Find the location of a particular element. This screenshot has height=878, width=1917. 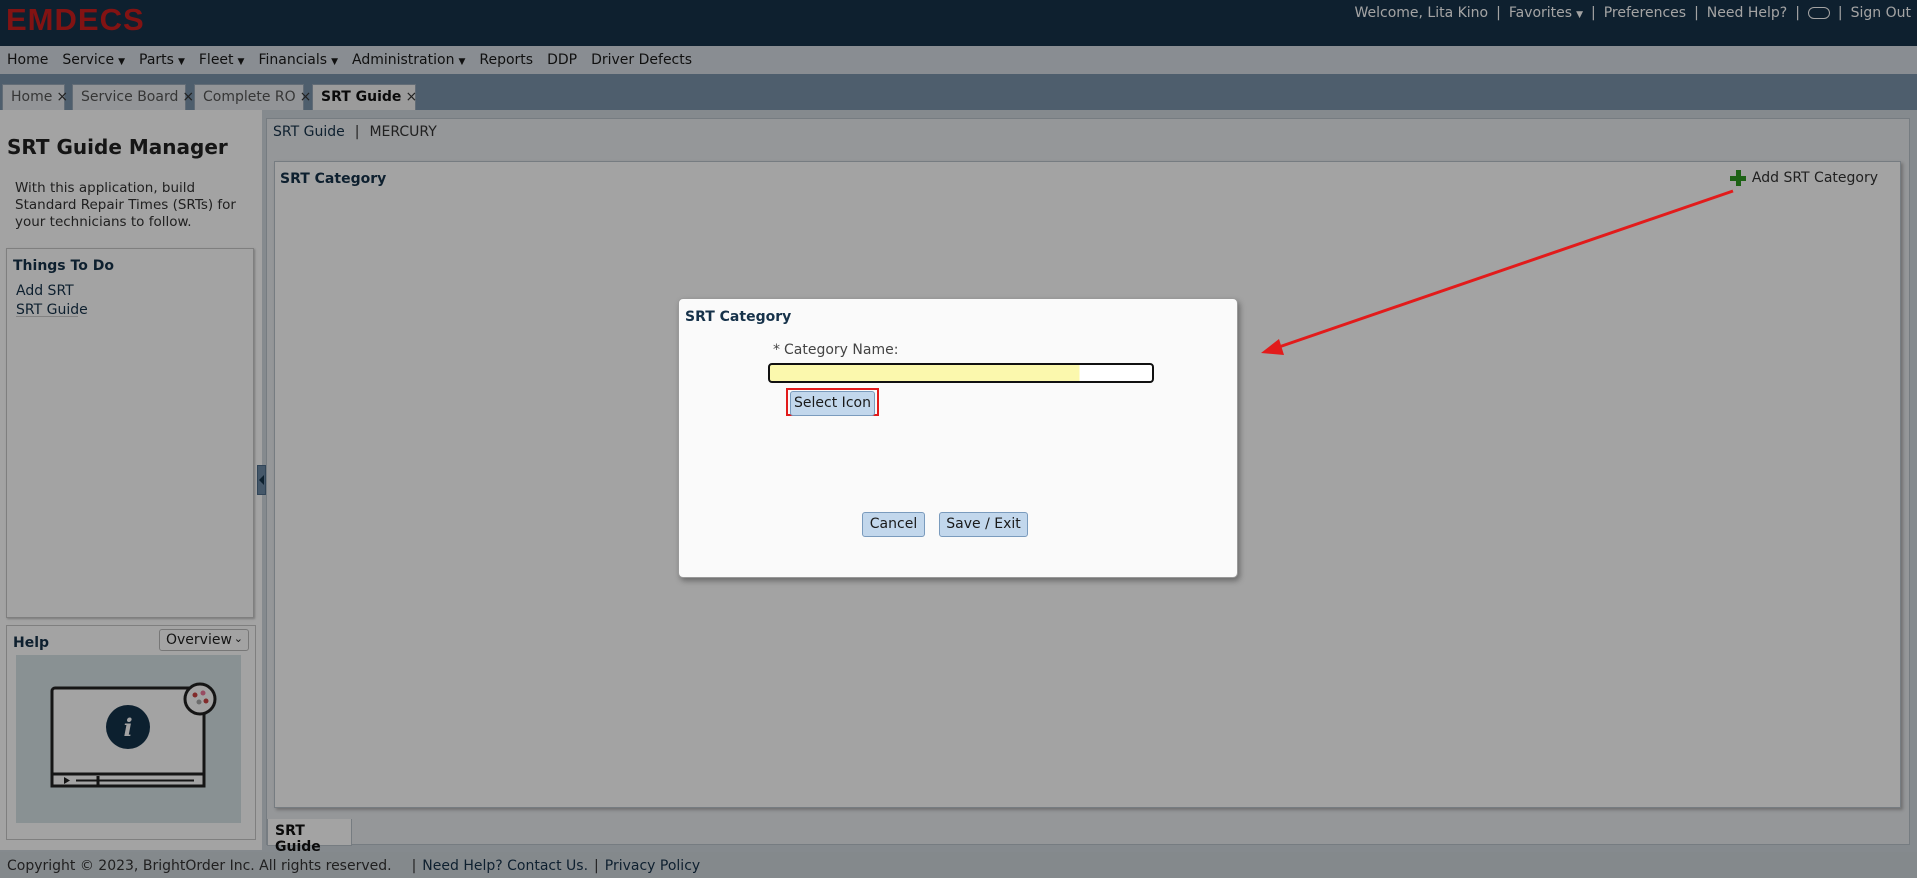

cancel-button: Cancel is located at coordinates (893, 524).